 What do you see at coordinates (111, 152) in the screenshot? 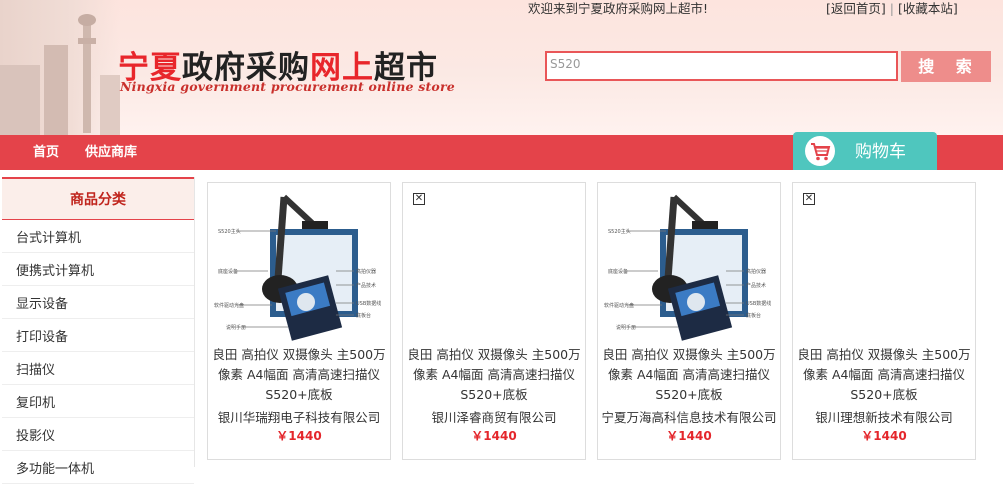
I see `nav-item-supplier-library: 供应商库` at bounding box center [111, 152].